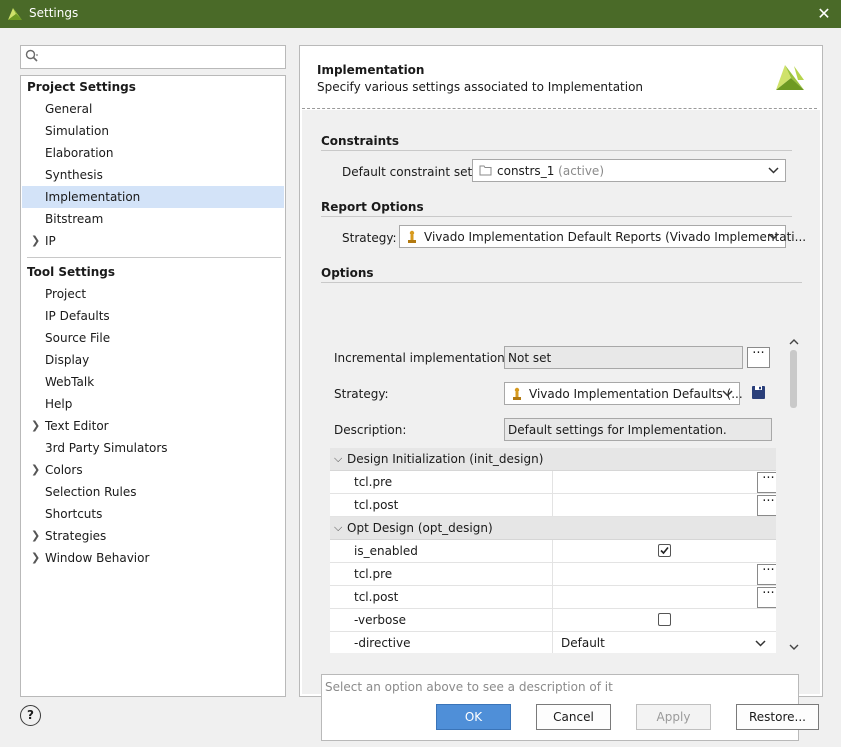 The image size is (841, 747). Describe the element at coordinates (794, 647) in the screenshot. I see `scroll-down-icon` at that location.